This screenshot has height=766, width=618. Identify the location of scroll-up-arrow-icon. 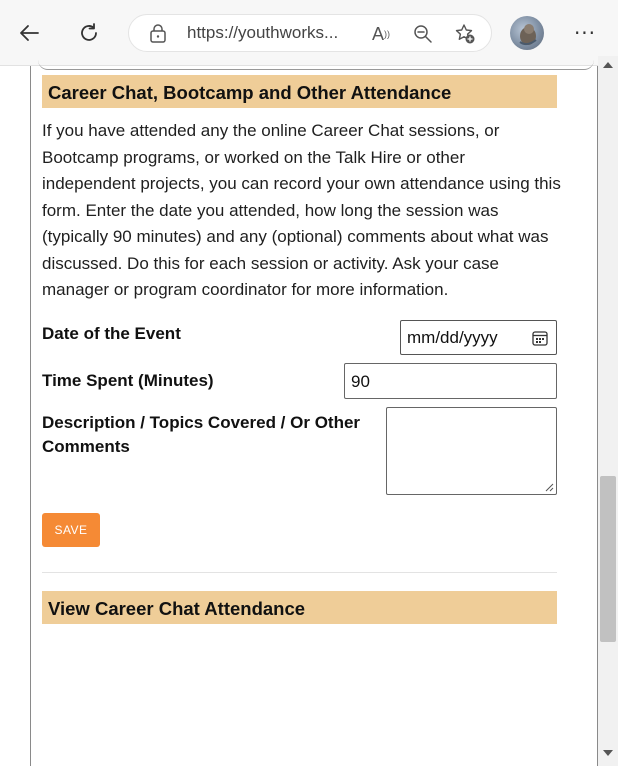
(608, 65).